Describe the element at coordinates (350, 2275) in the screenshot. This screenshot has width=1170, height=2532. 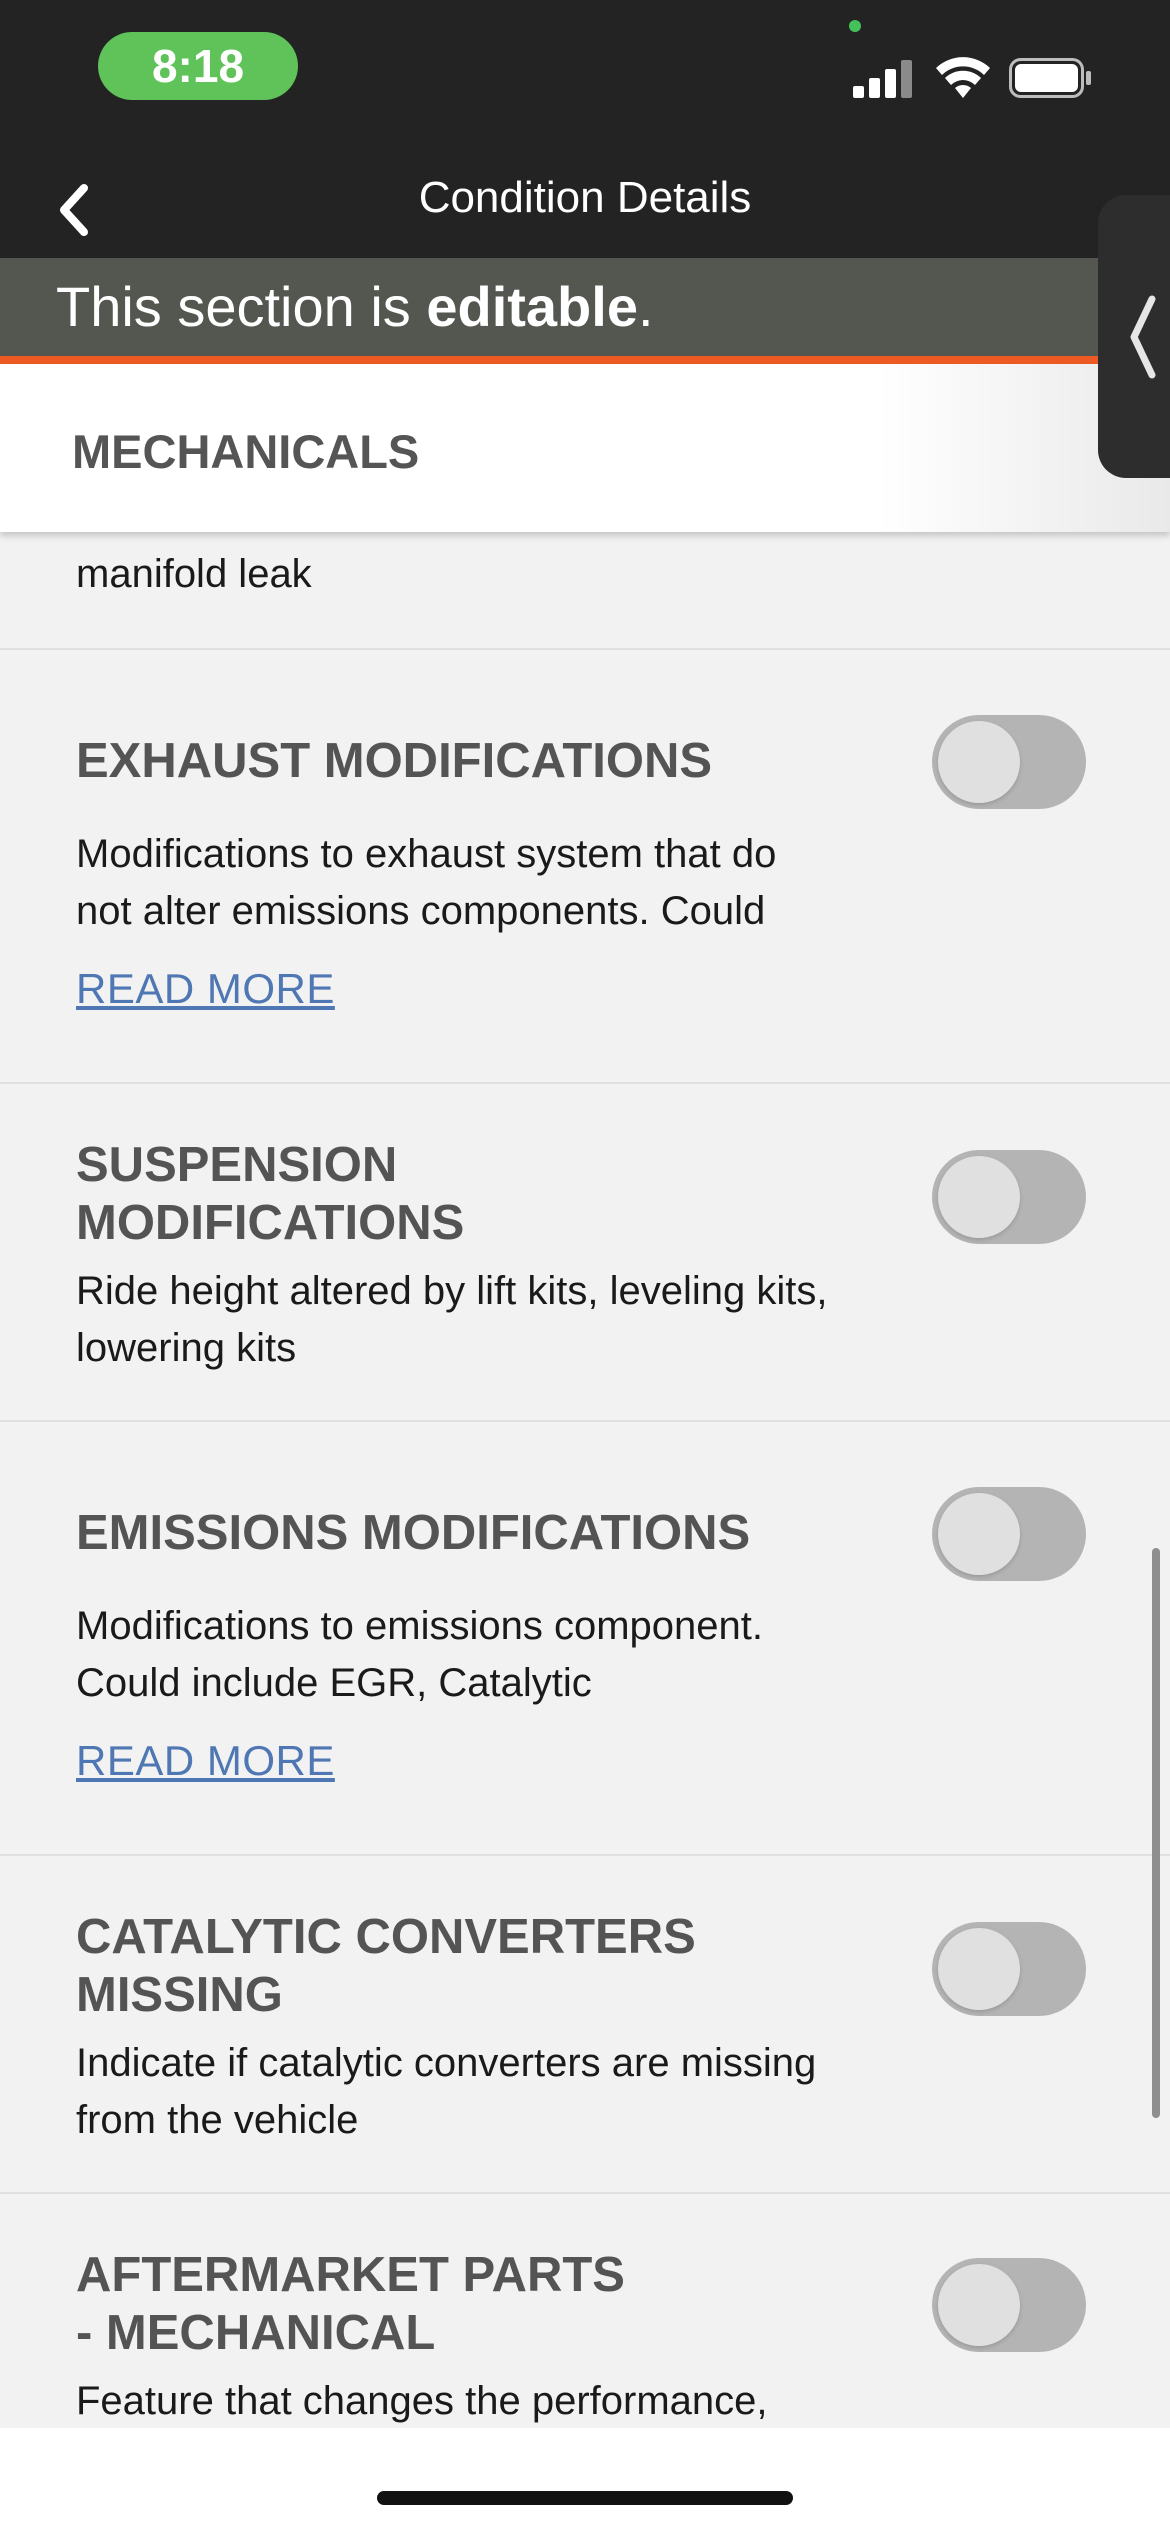
I see `item-title-line: AFTERMARKET PARTS` at that location.